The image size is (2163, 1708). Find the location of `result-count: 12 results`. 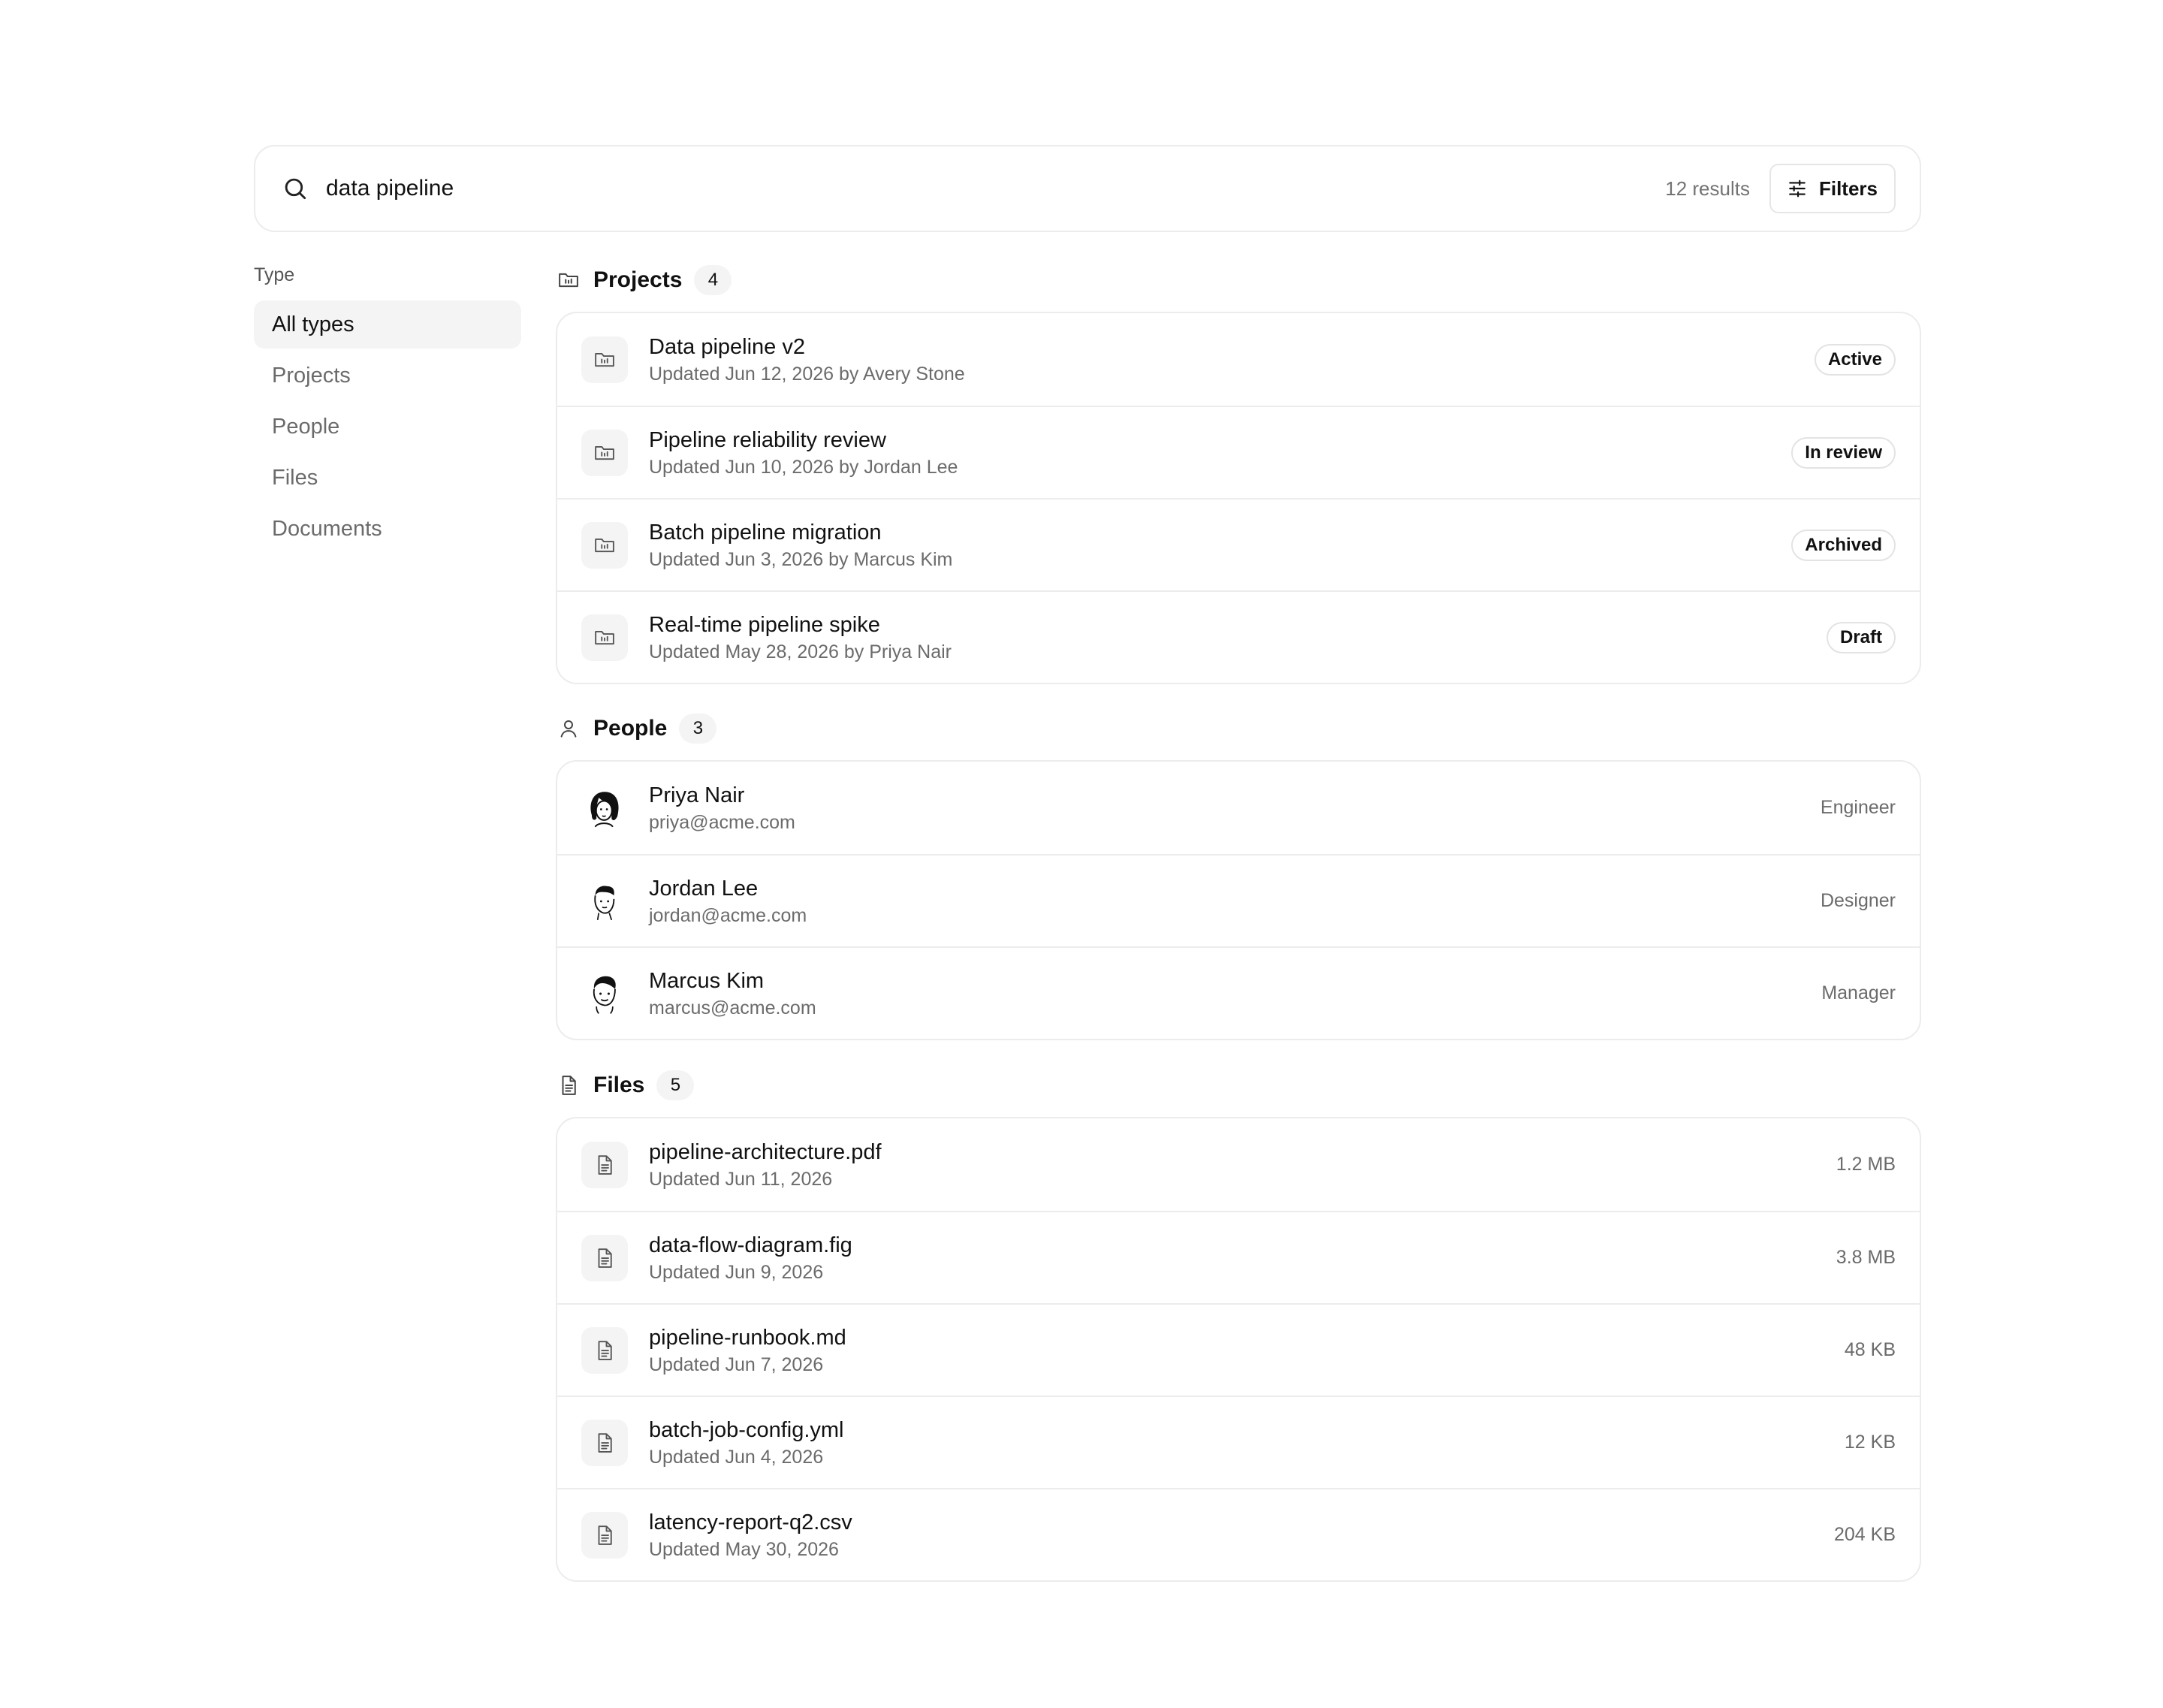

result-count: 12 results is located at coordinates (1708, 189).